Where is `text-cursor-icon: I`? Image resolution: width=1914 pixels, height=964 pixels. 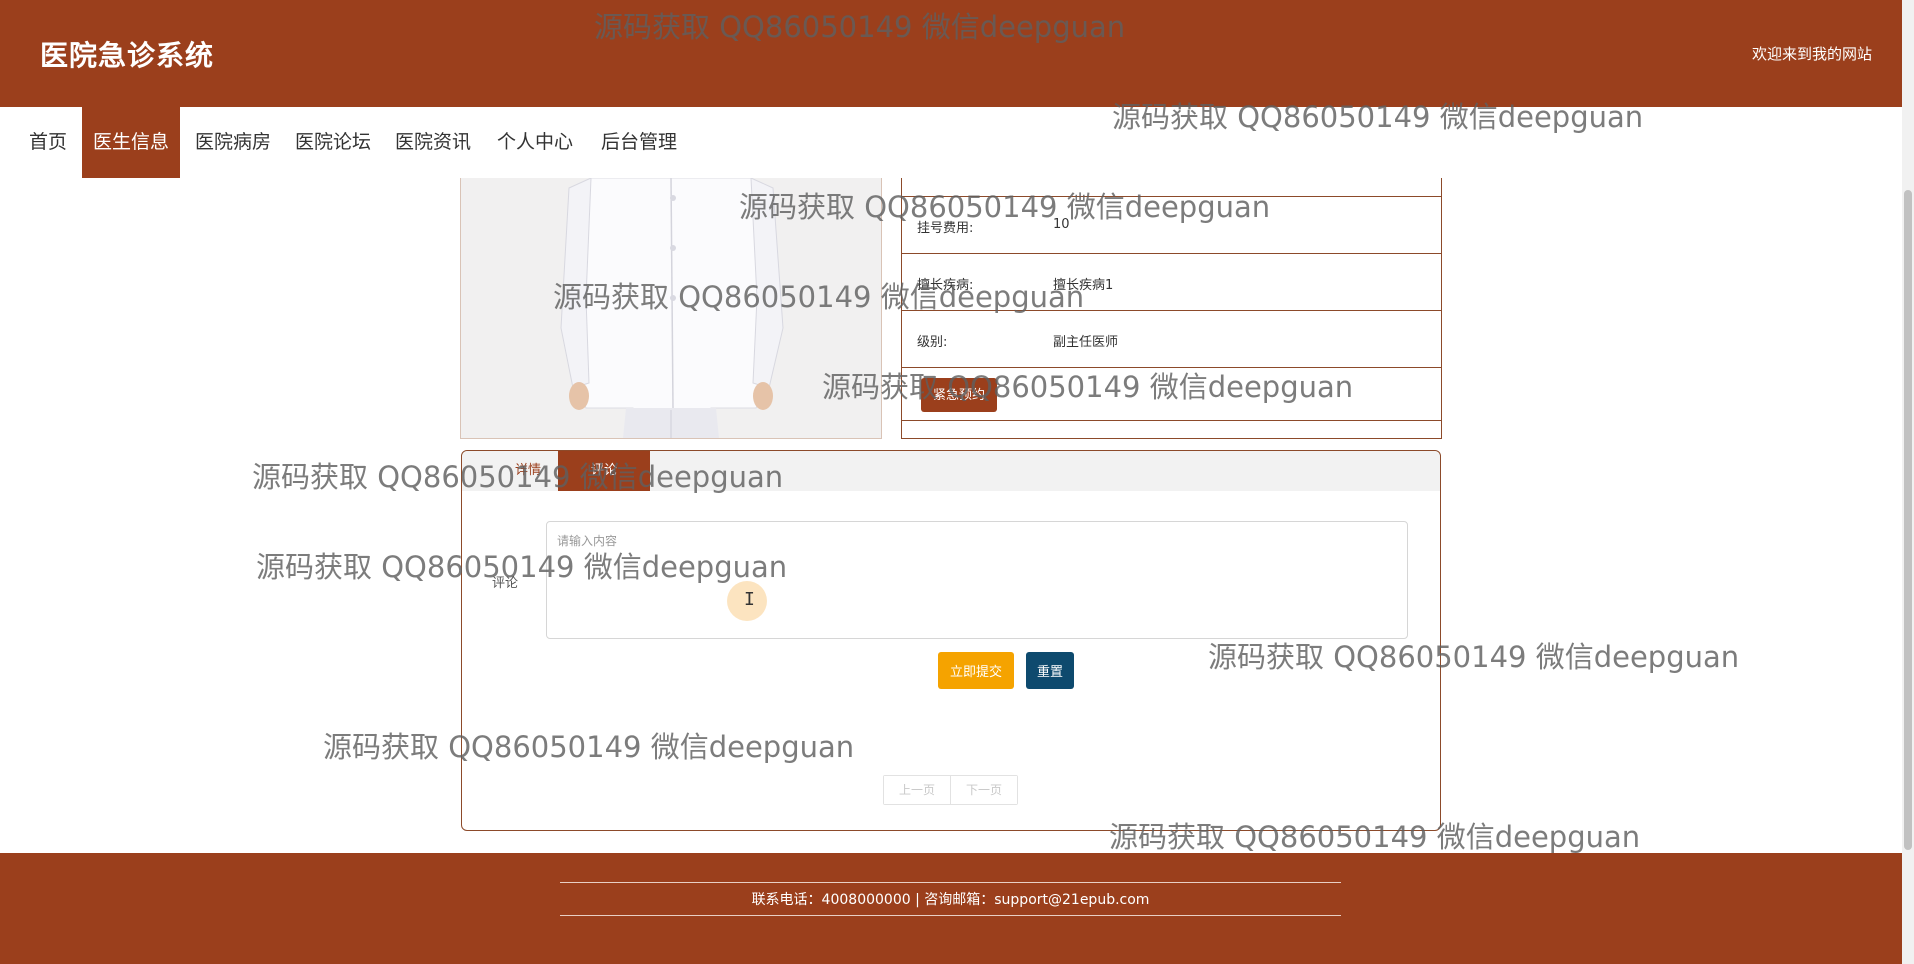 text-cursor-icon: I is located at coordinates (749, 599).